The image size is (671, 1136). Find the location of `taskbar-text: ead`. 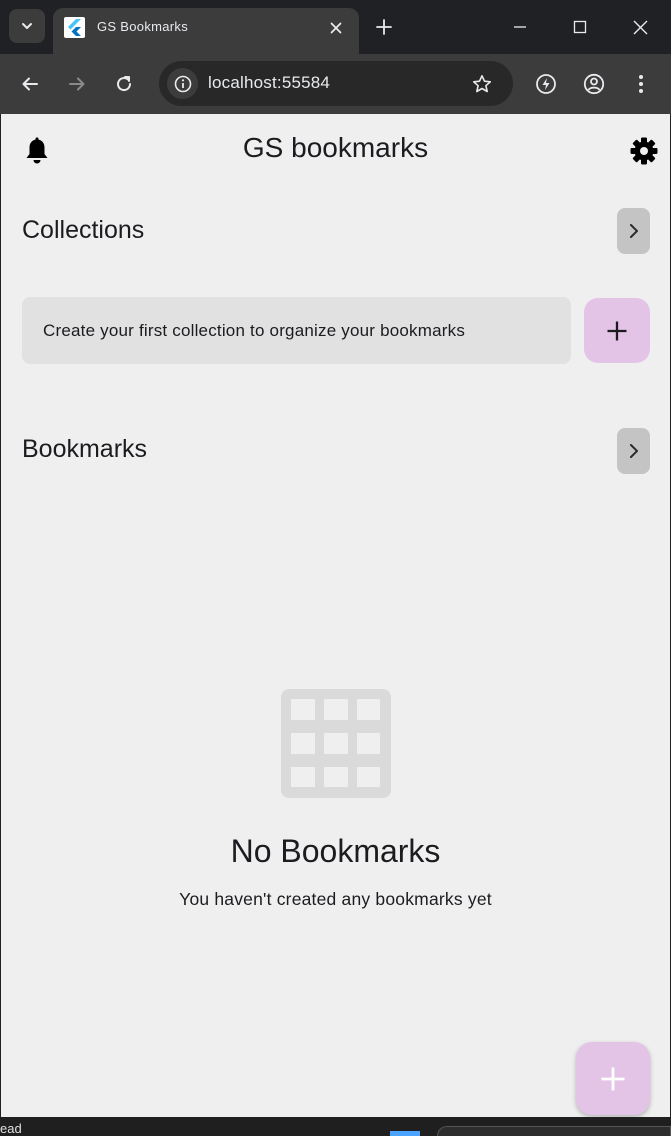

taskbar-text: ead is located at coordinates (11, 1128).